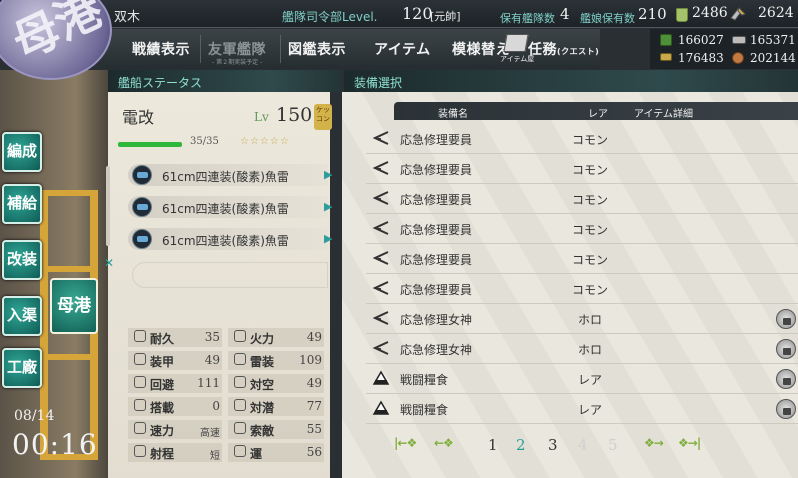 This screenshot has height=478, width=798. I want to click on bauxite-icon, so click(738, 58).